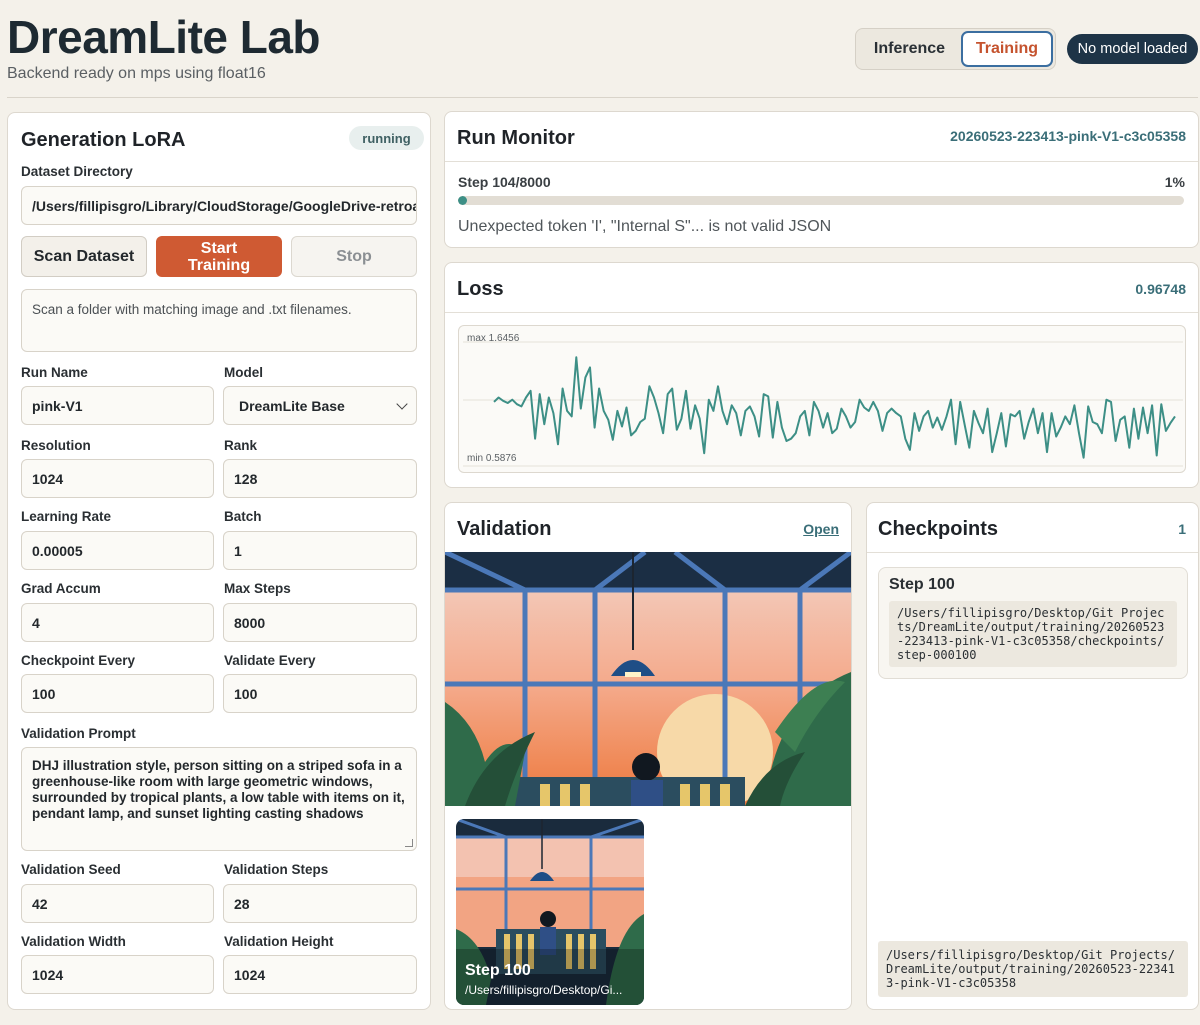  I want to click on run-name-input: pink-V1, so click(117, 405).